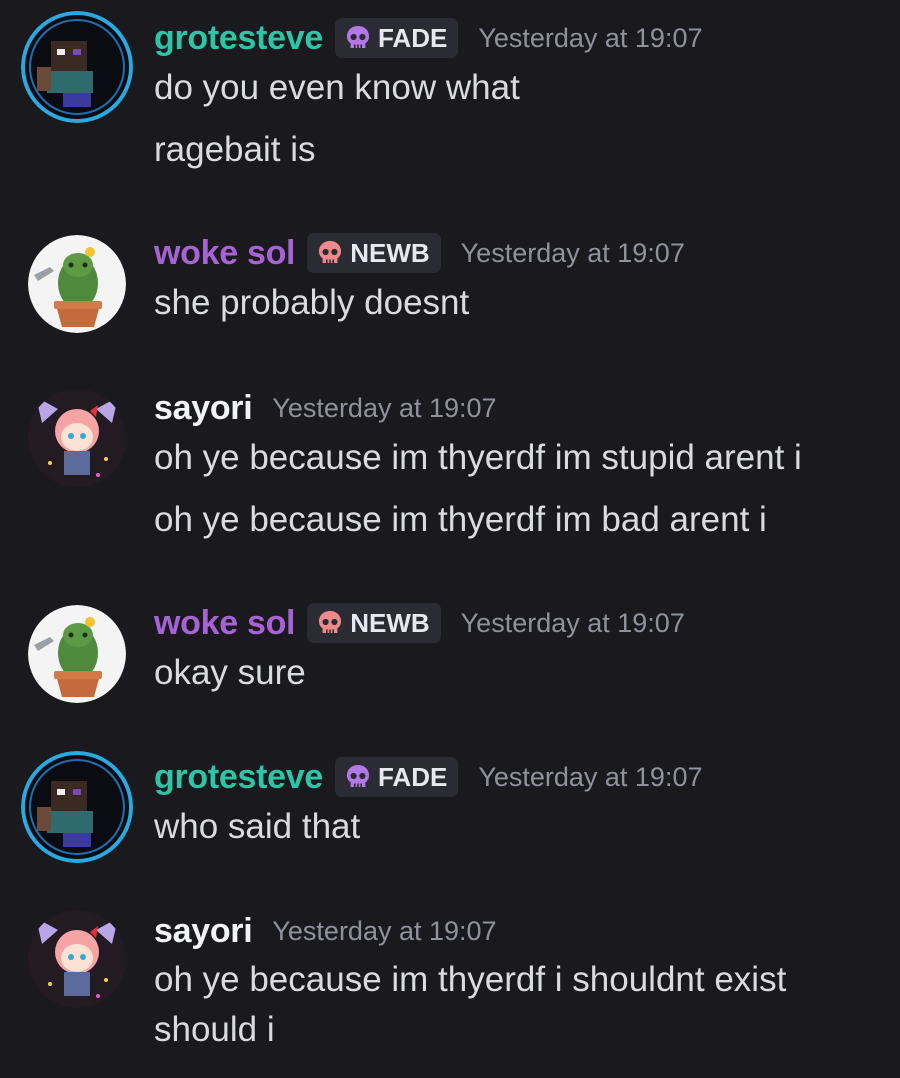 This screenshot has width=900, height=1078. I want to click on message-text: okay sure, so click(230, 672).